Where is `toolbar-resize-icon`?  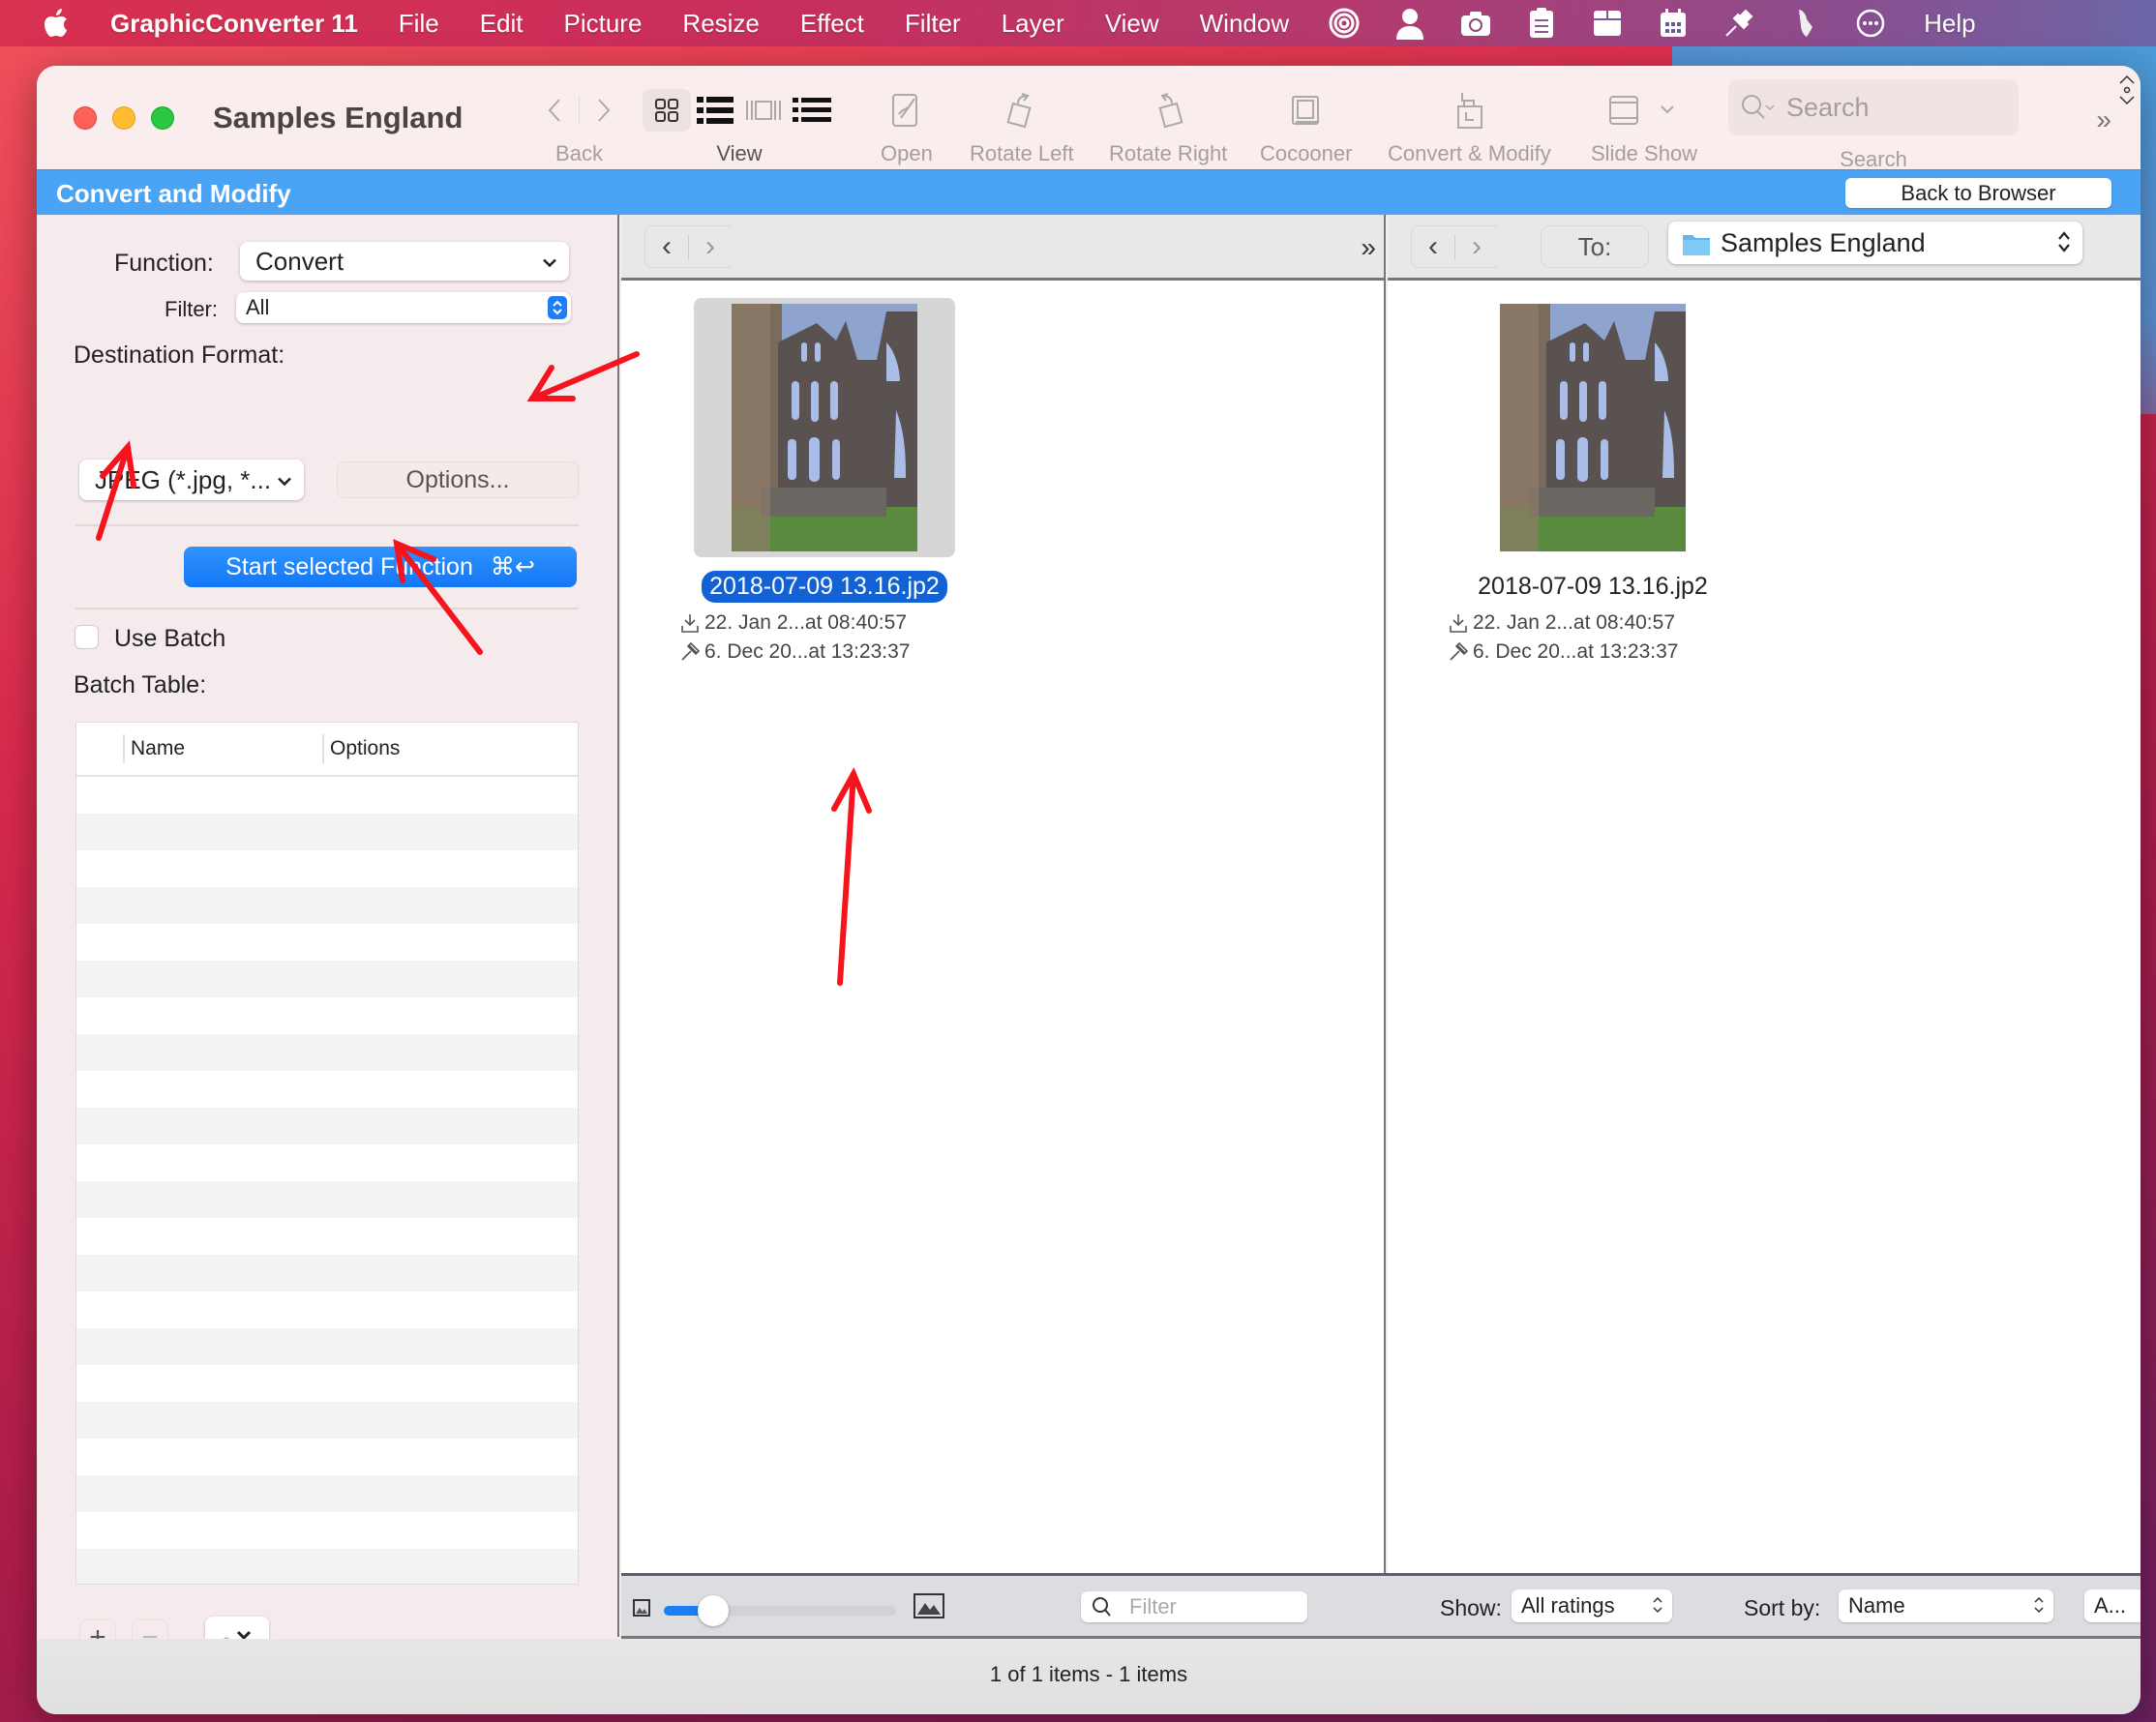
toolbar-resize-icon is located at coordinates (2127, 92).